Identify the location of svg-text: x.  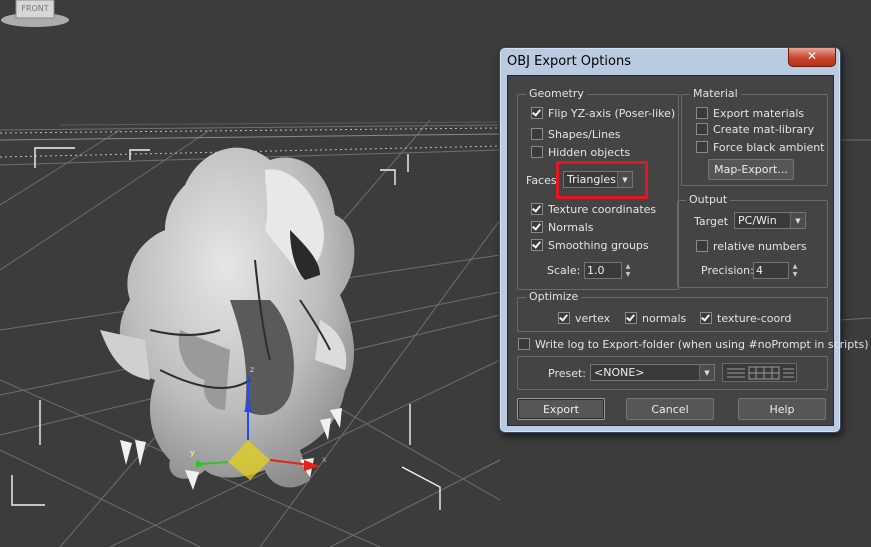
(324, 459).